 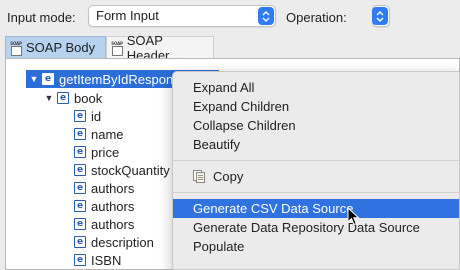 What do you see at coordinates (316, 176) in the screenshot?
I see `menu-item-copy: Copy` at bounding box center [316, 176].